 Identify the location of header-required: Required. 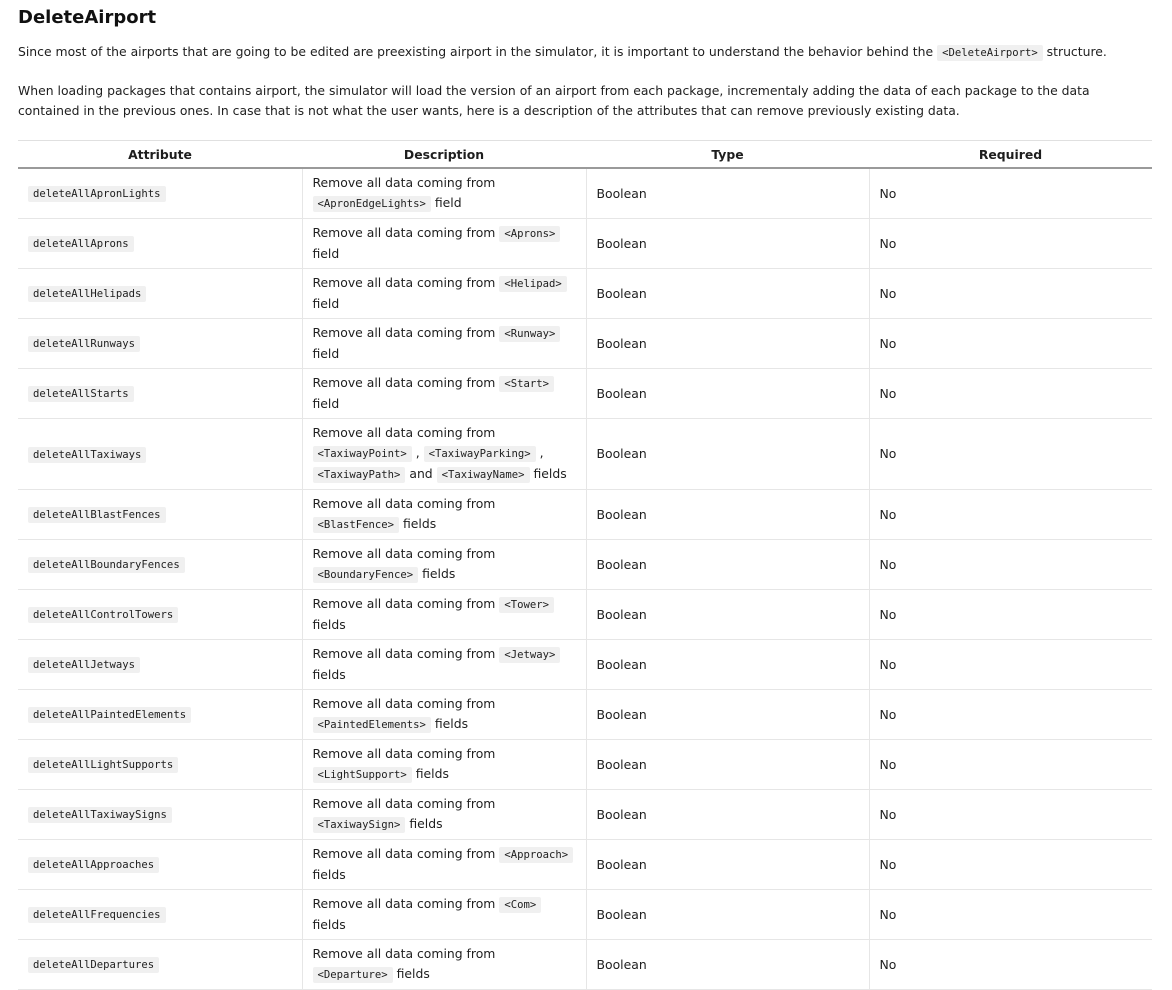
(1010, 154).